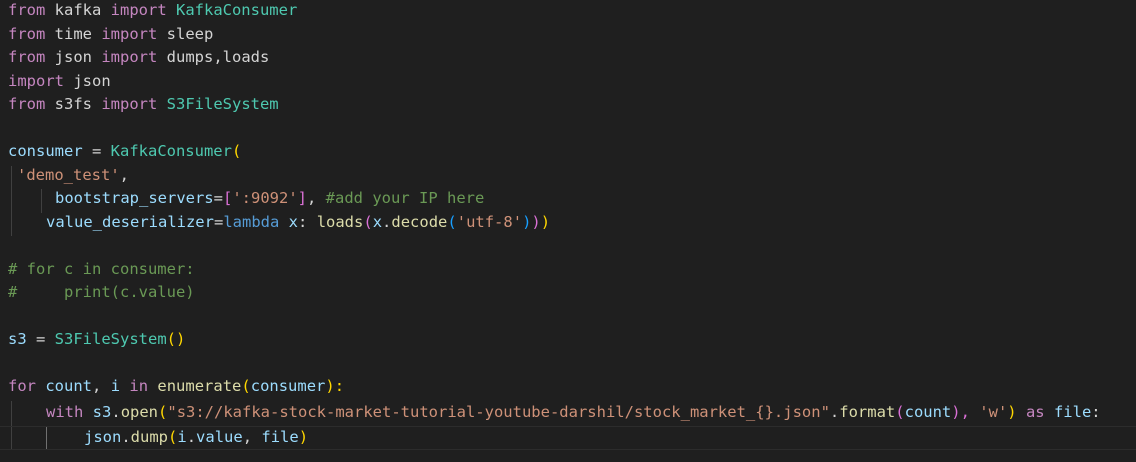  What do you see at coordinates (176, 339) in the screenshot?
I see `bracket: ()` at bounding box center [176, 339].